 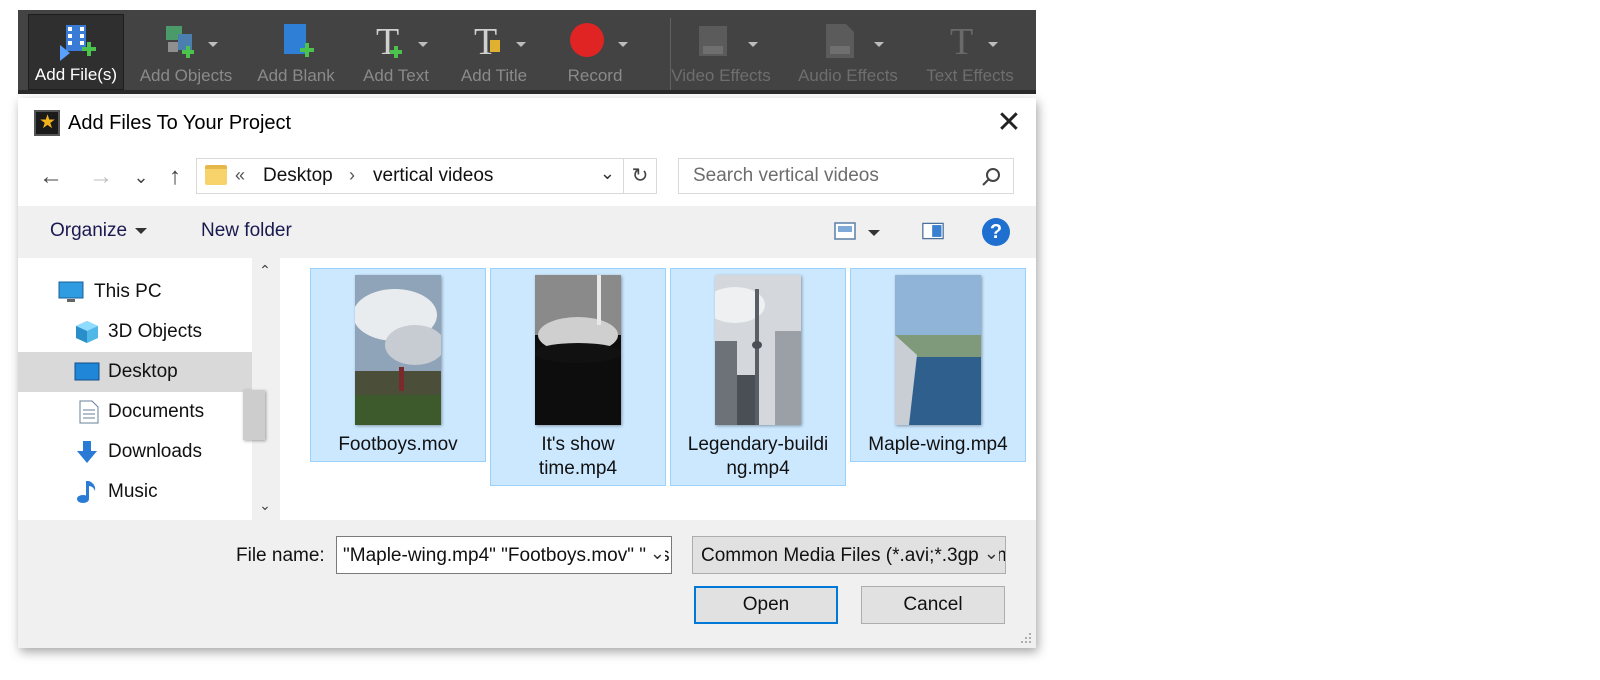 What do you see at coordinates (141, 177) in the screenshot?
I see `recent-locations-chevron-icon: ⌄` at bounding box center [141, 177].